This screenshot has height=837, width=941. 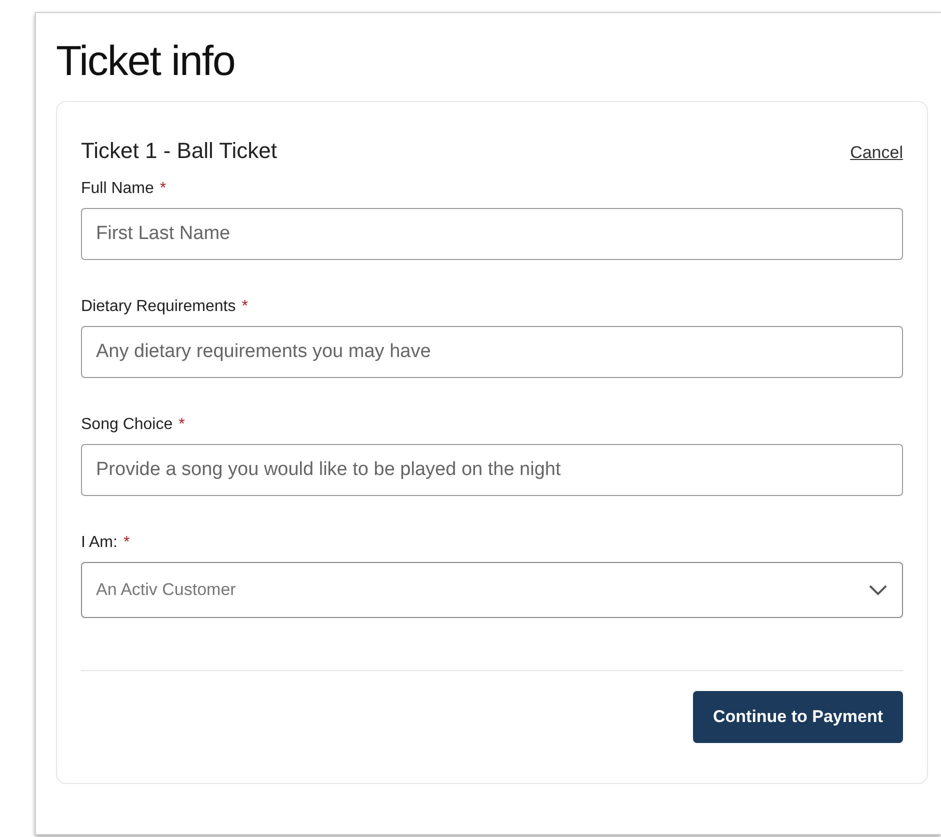 What do you see at coordinates (492, 590) in the screenshot?
I see `dropdown-field: An Activ Customer` at bounding box center [492, 590].